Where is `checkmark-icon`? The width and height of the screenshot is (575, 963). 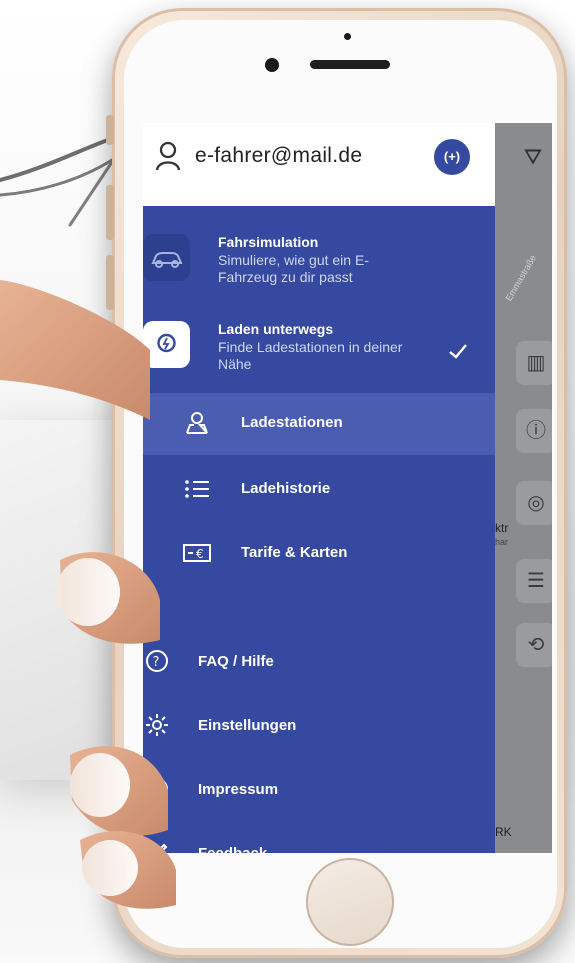 checkmark-icon is located at coordinates (458, 351).